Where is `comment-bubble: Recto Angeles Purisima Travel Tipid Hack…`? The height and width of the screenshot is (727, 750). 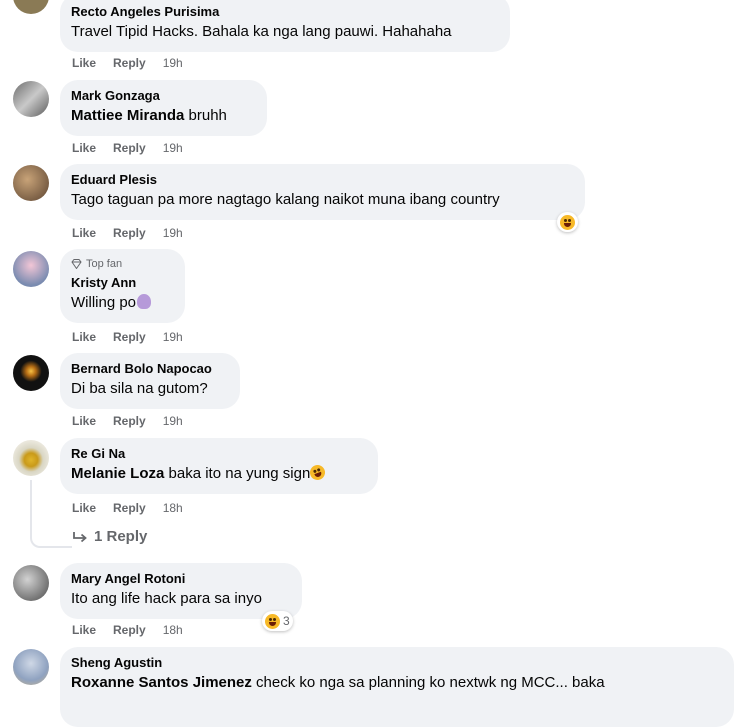
comment-bubble: Recto Angeles Purisima Travel Tipid Hack… is located at coordinates (285, 26).